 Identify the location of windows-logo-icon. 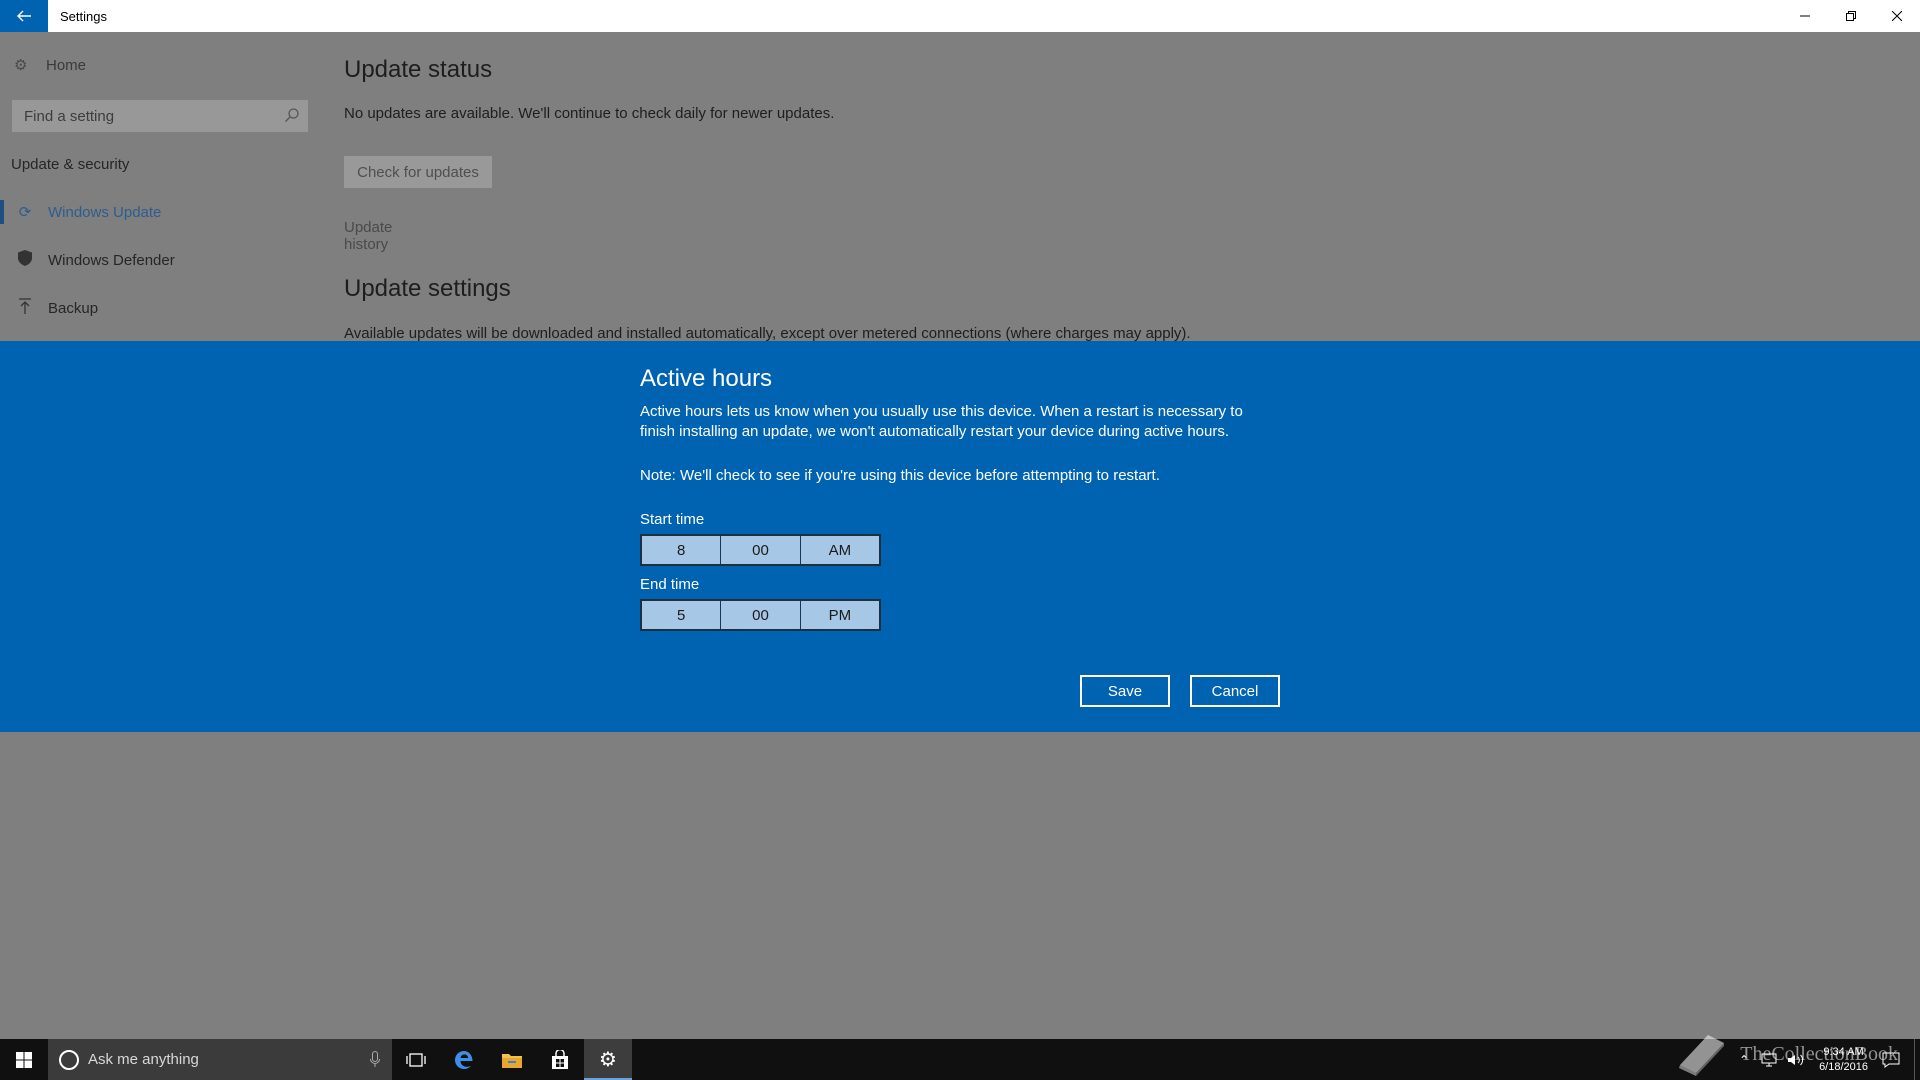
(24, 1059).